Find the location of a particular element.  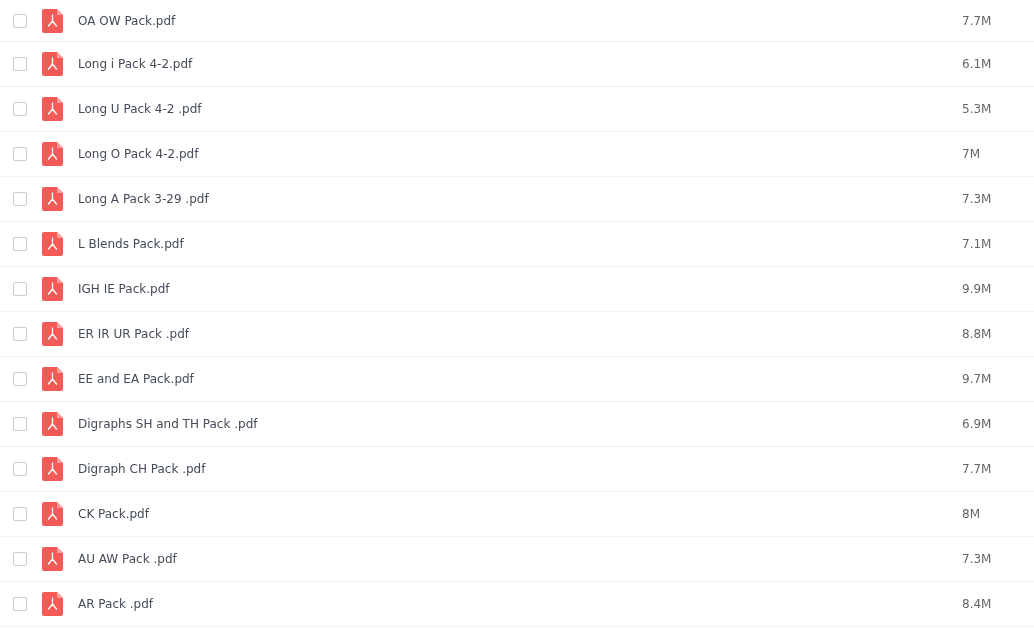

file-name: AU AW Pack .pdf is located at coordinates (520, 559).